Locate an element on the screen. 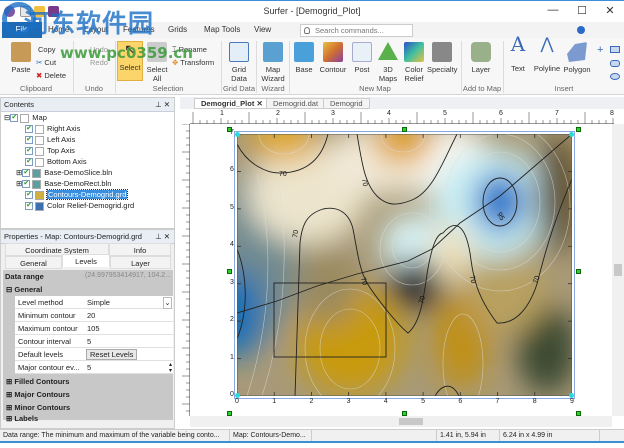 This screenshot has width=624, height=448. grid-data-button: Grid Data is located at coordinates (239, 62).